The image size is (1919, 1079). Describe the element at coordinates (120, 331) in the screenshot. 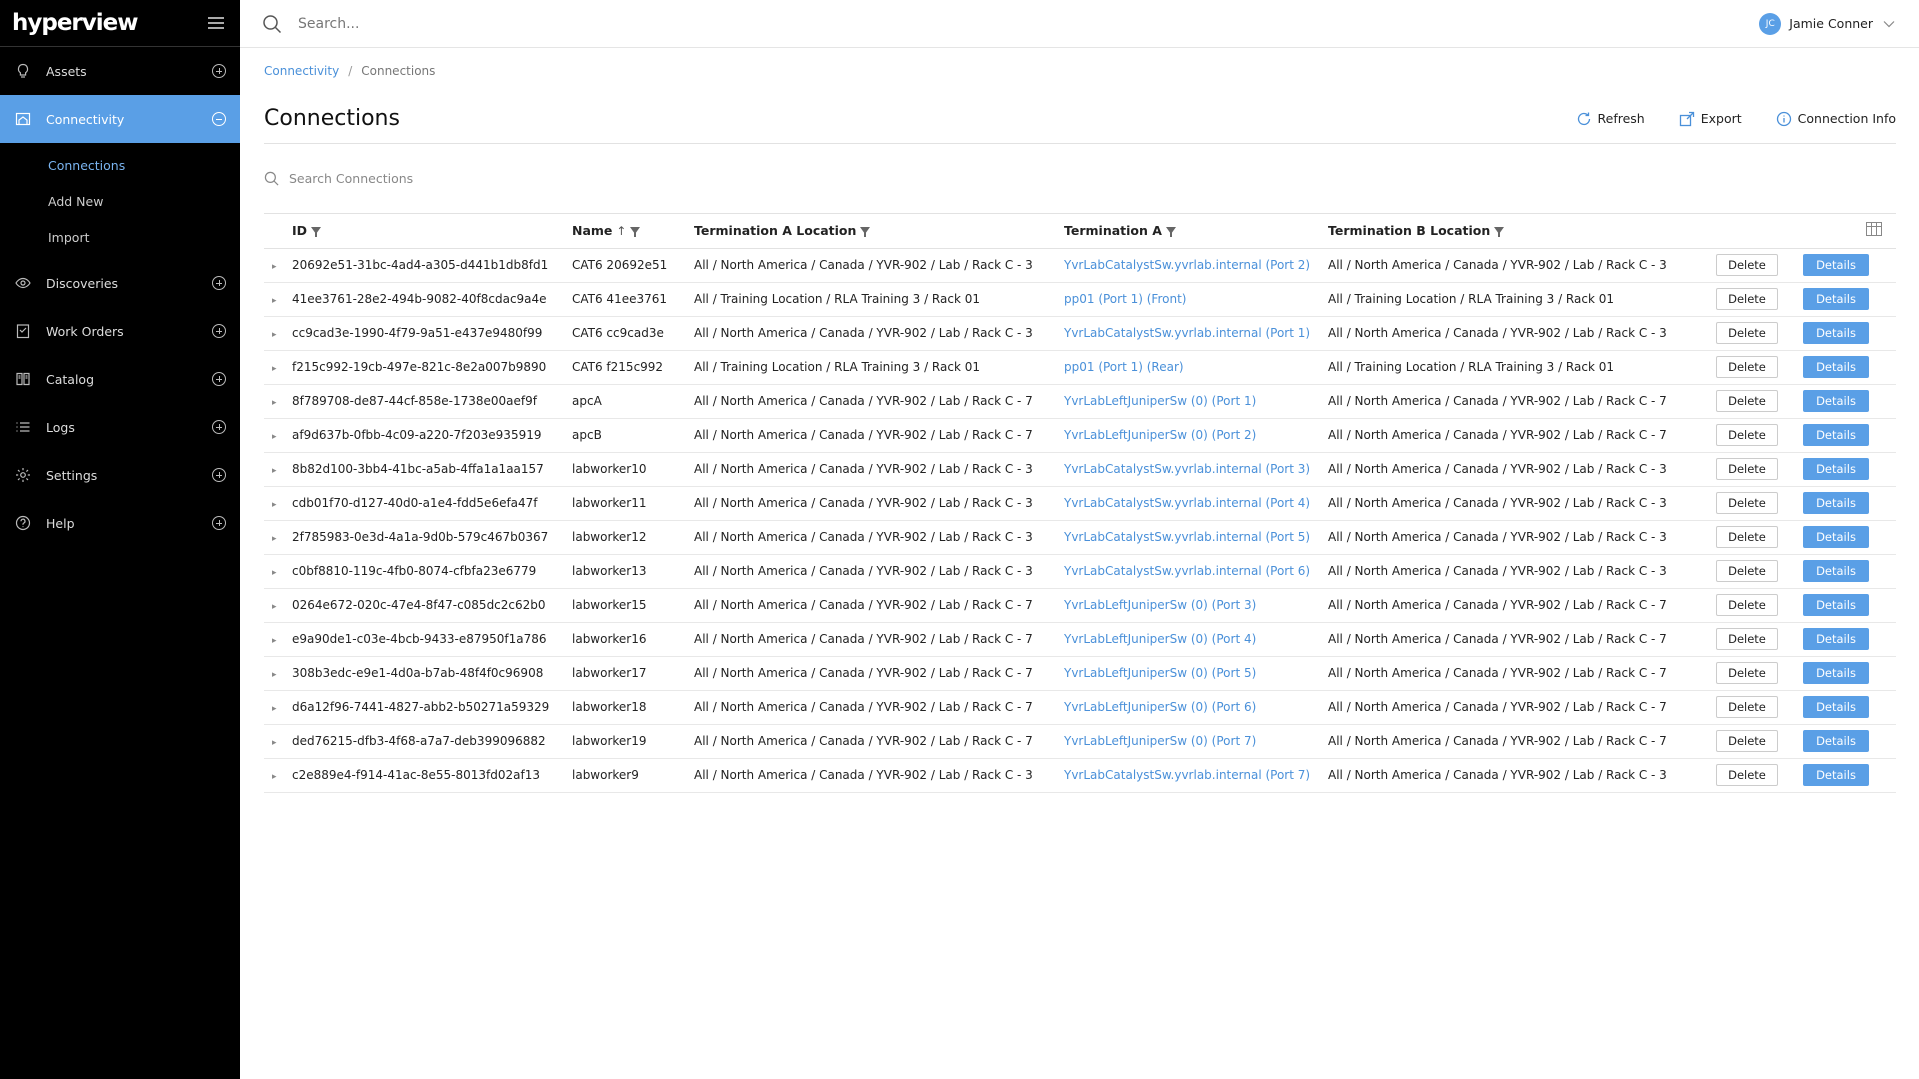

I see `sidebar-item-work-orders: Work Orders` at that location.